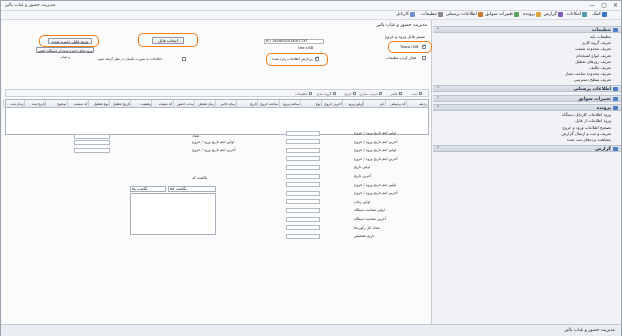 The image size is (622, 336). I want to click on grid-column-header: نوع, so click(318, 104).